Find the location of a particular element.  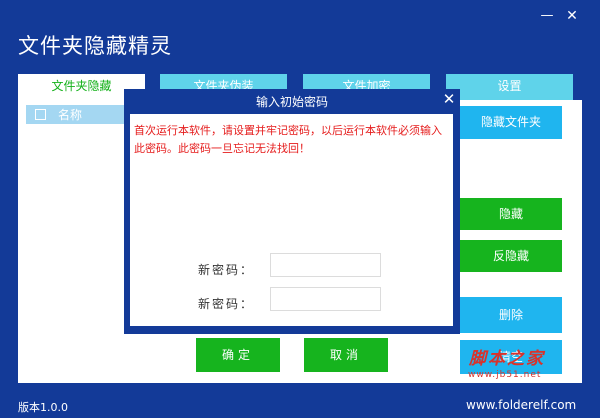

website-link: www.folderelf.com is located at coordinates (521, 405).